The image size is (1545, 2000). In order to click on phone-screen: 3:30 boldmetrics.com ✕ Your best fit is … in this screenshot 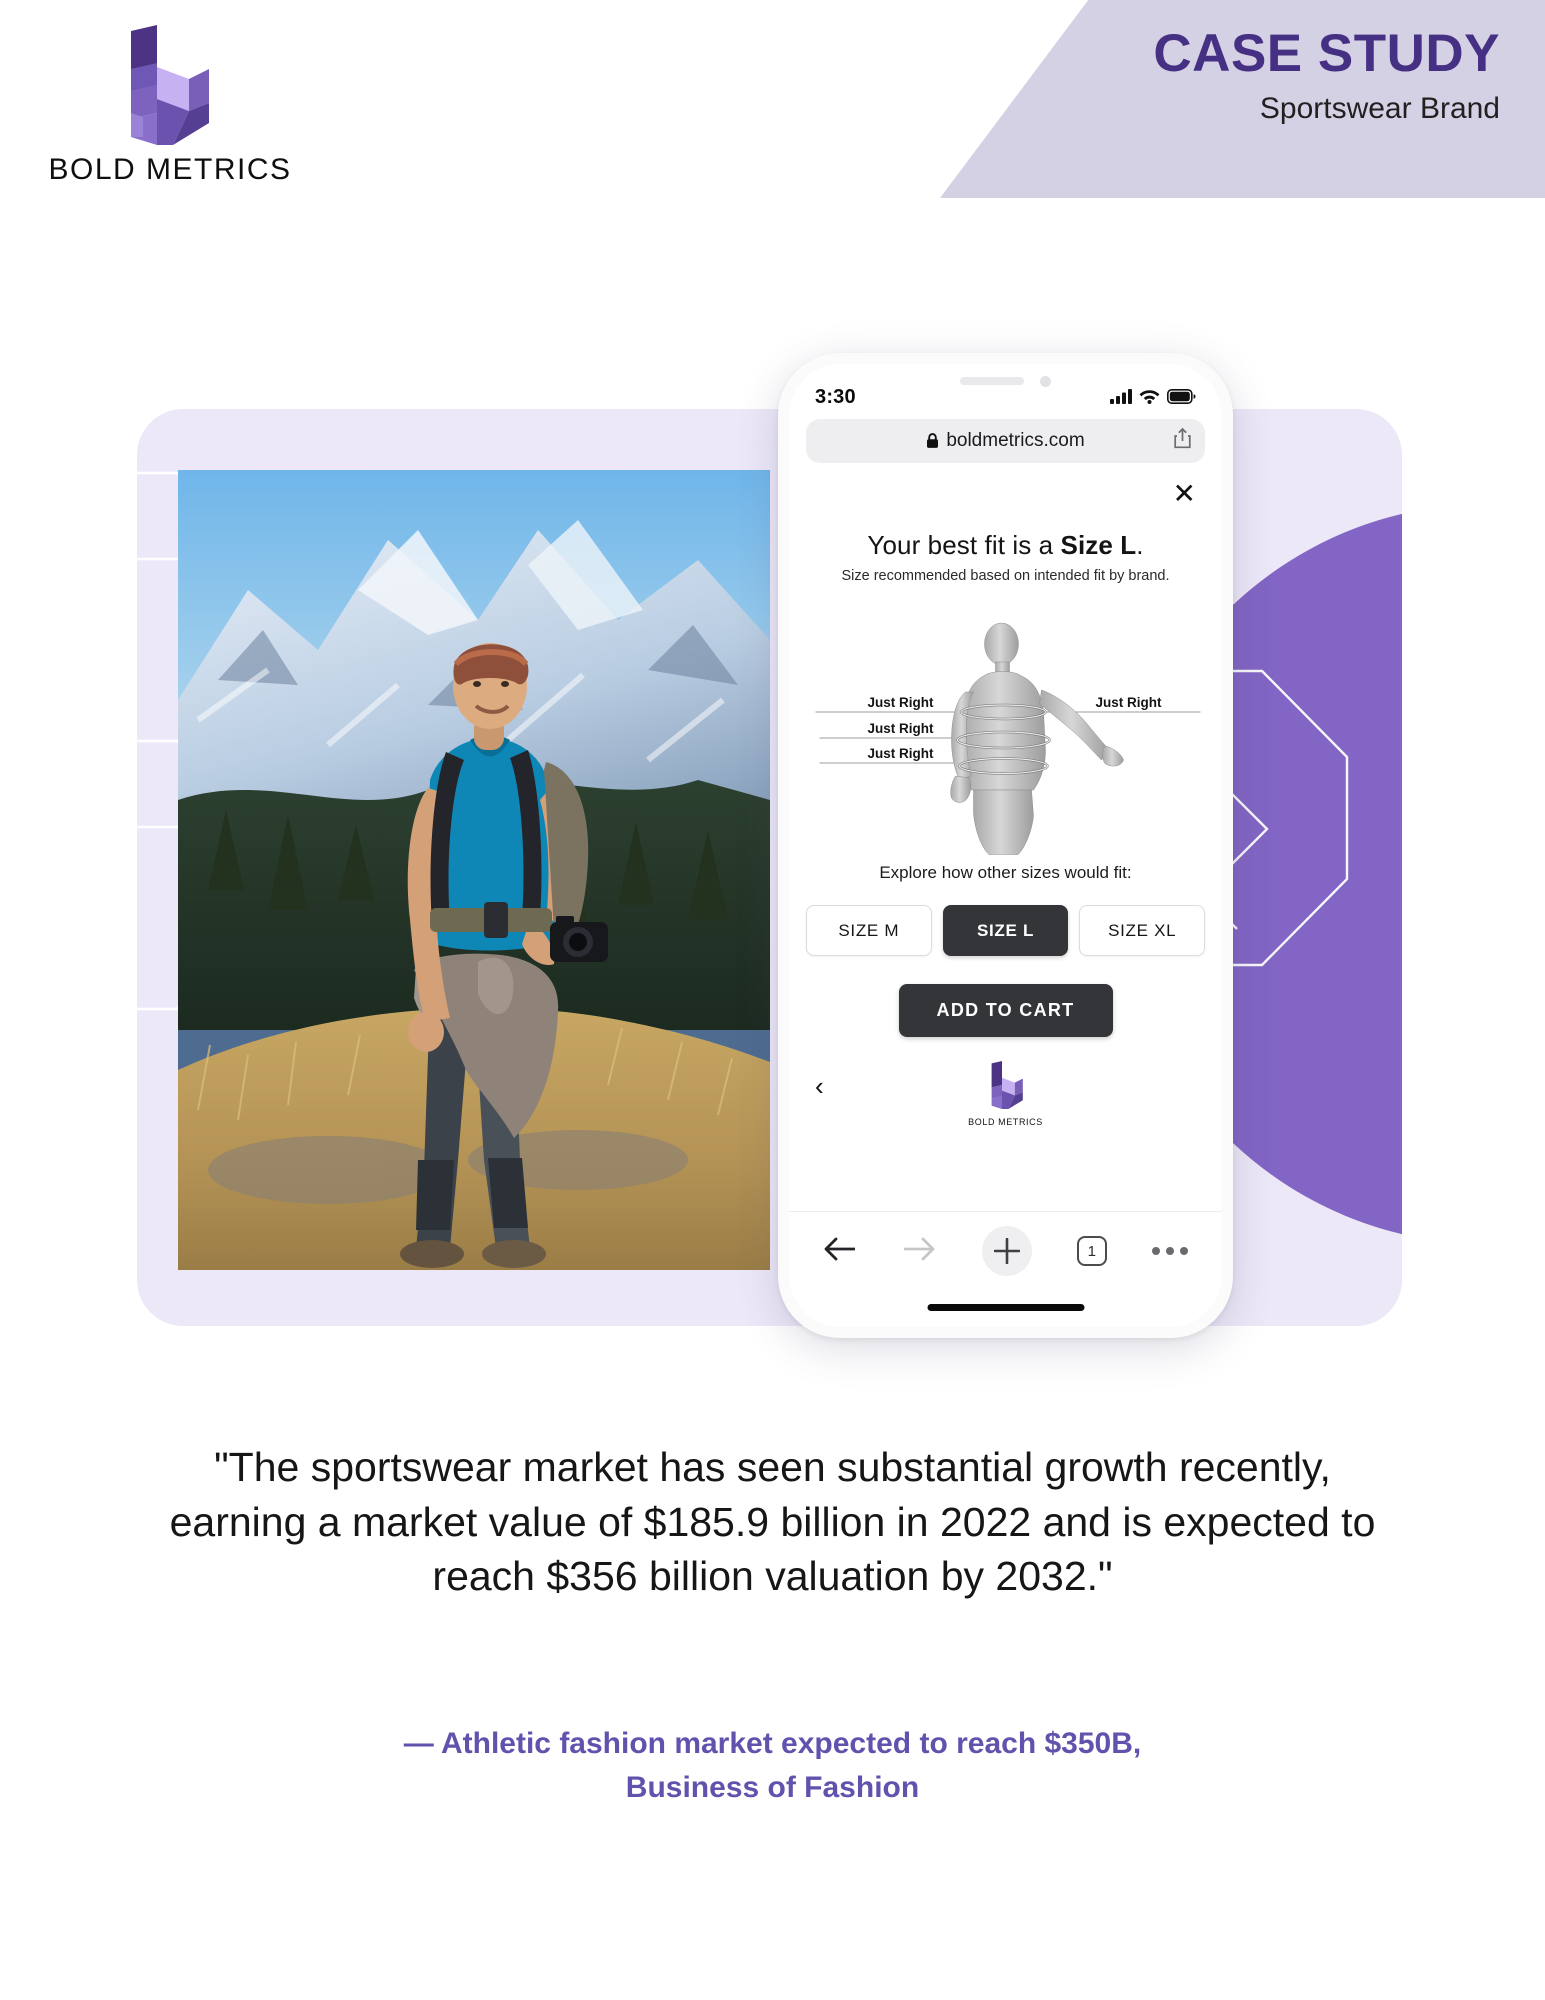, I will do `click(1005, 845)`.